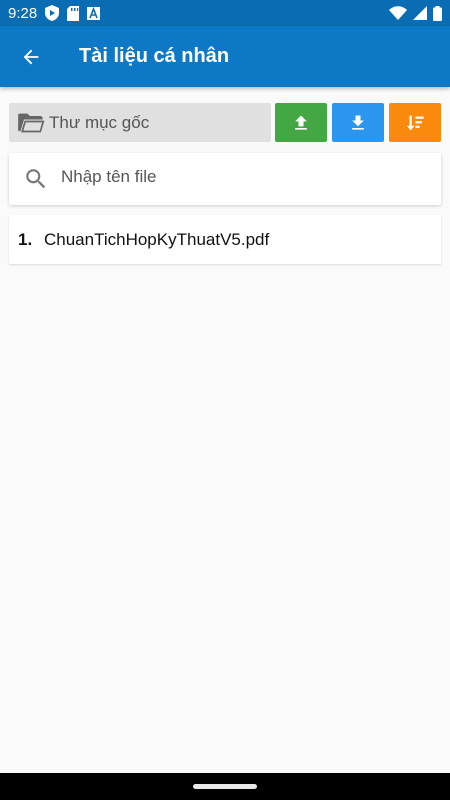  What do you see at coordinates (420, 13) in the screenshot?
I see `signal-icon` at bounding box center [420, 13].